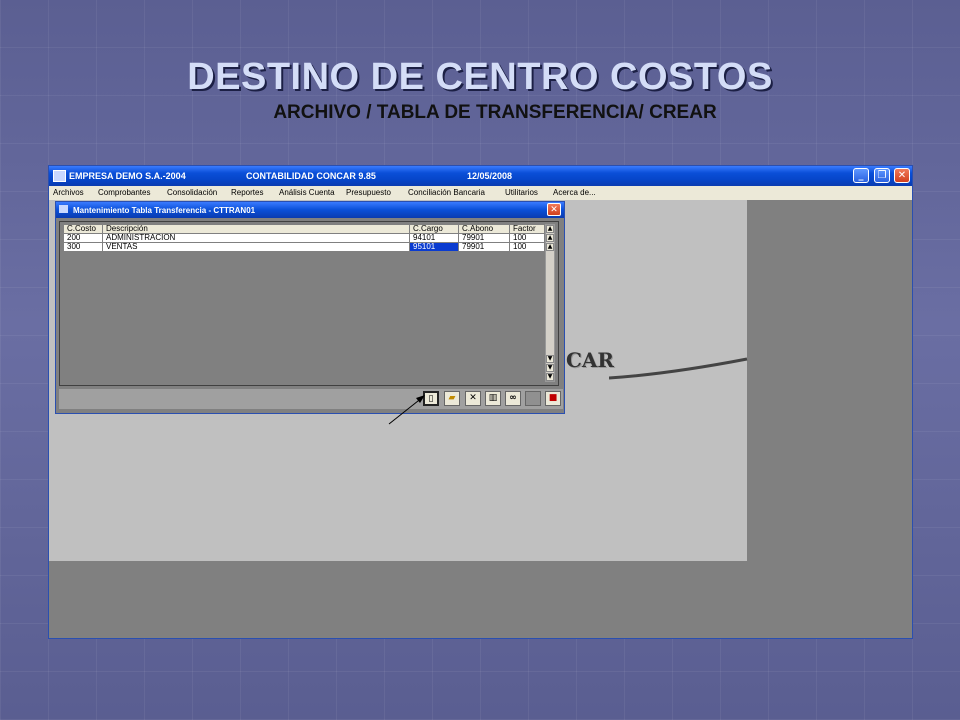 The height and width of the screenshot is (720, 960). What do you see at coordinates (431, 398) in the screenshot?
I see `new-document-icon: ▯` at bounding box center [431, 398].